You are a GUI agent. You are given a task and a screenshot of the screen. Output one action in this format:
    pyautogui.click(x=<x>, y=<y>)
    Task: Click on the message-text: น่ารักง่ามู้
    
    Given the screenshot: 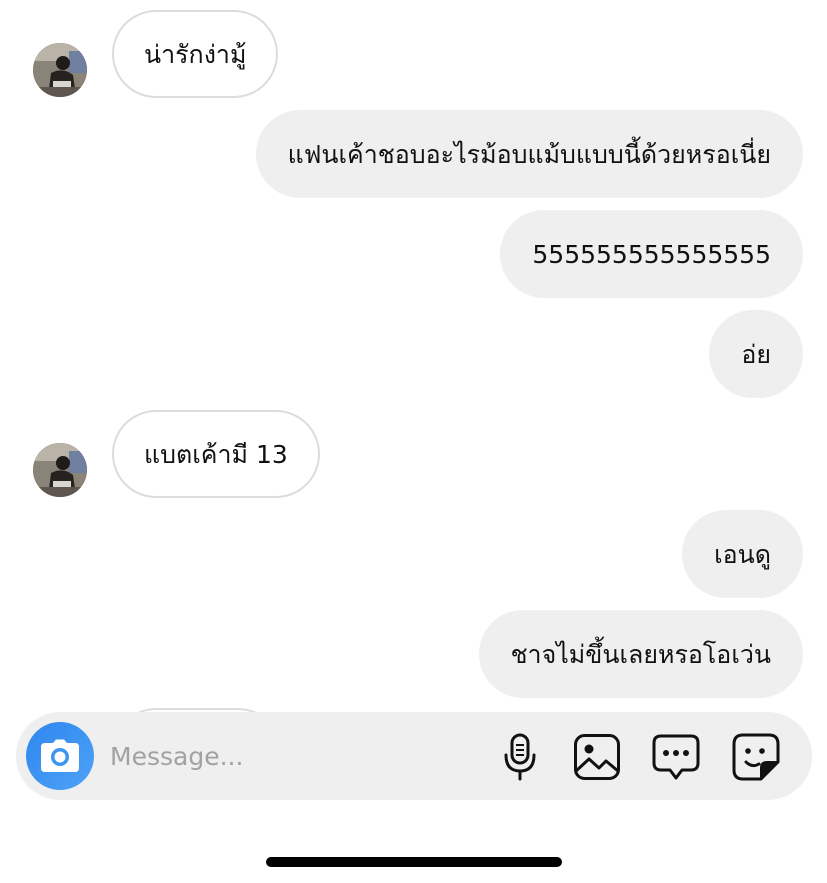 What is the action you would take?
    pyautogui.click(x=195, y=54)
    